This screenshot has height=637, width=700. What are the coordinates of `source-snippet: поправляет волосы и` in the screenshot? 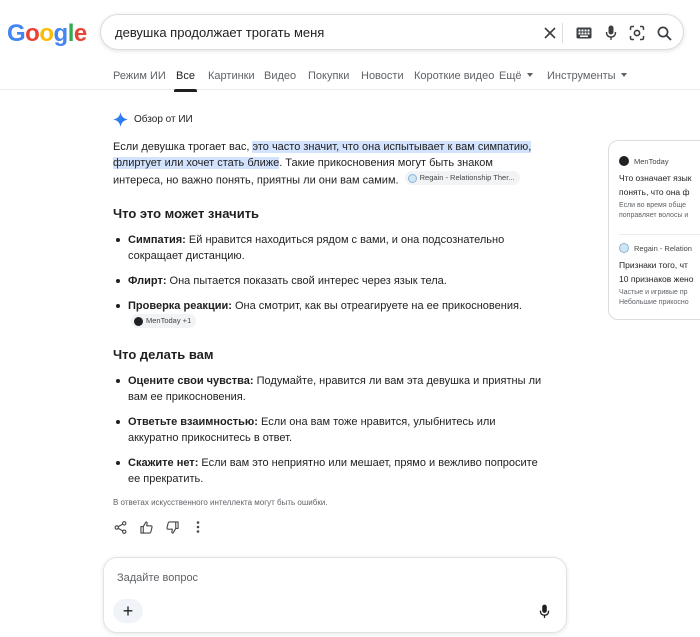 It's located at (654, 215).